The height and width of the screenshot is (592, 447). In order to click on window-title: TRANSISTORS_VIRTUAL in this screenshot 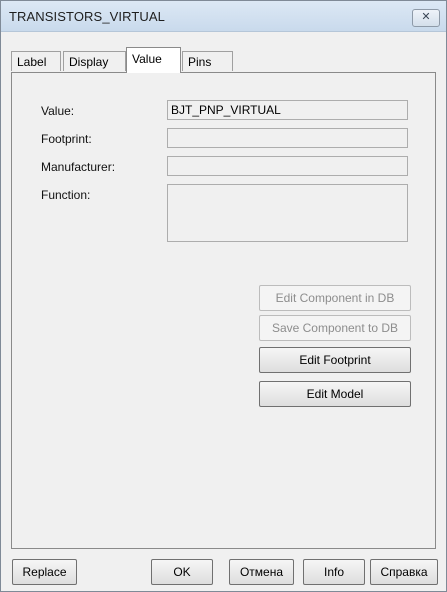, I will do `click(87, 16)`.